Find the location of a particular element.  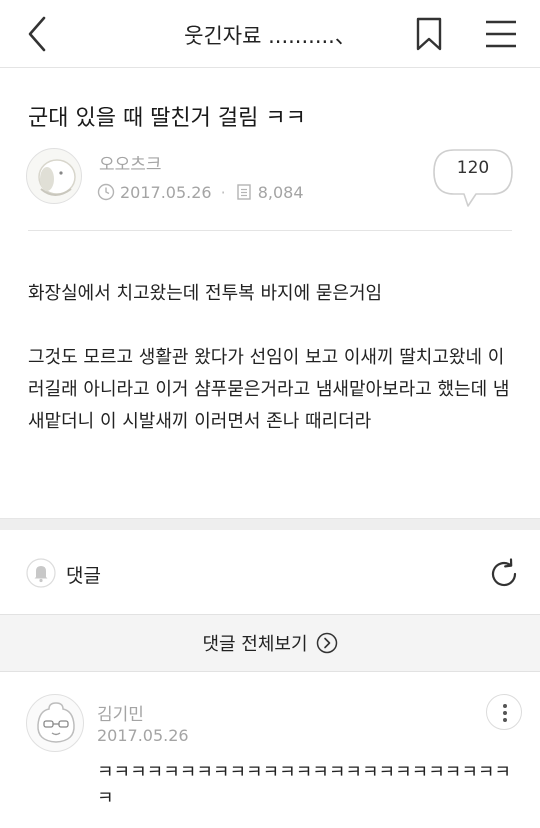

clock-icon is located at coordinates (106, 192).